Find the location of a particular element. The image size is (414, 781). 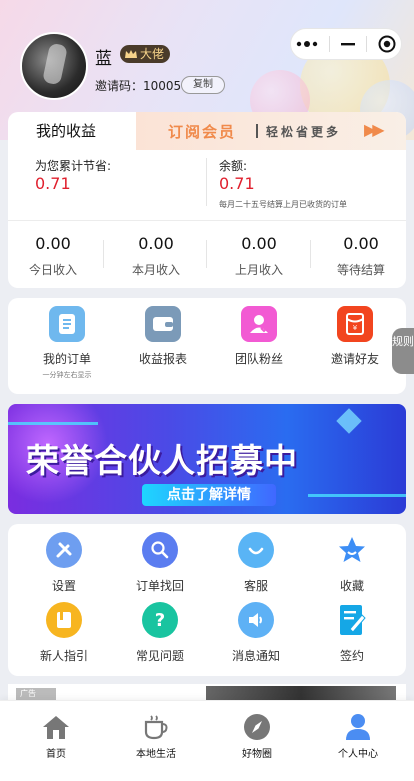

quick-link-invite-friends: ¥ 邀请好友 is located at coordinates (355, 336).